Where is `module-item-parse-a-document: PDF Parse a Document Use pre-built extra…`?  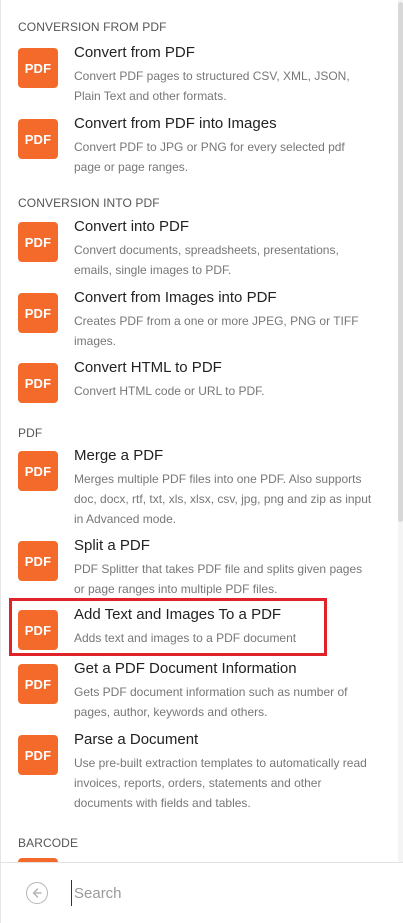 module-item-parse-a-document: PDF Parse a Document Use pre-built extra… is located at coordinates (200, 773).